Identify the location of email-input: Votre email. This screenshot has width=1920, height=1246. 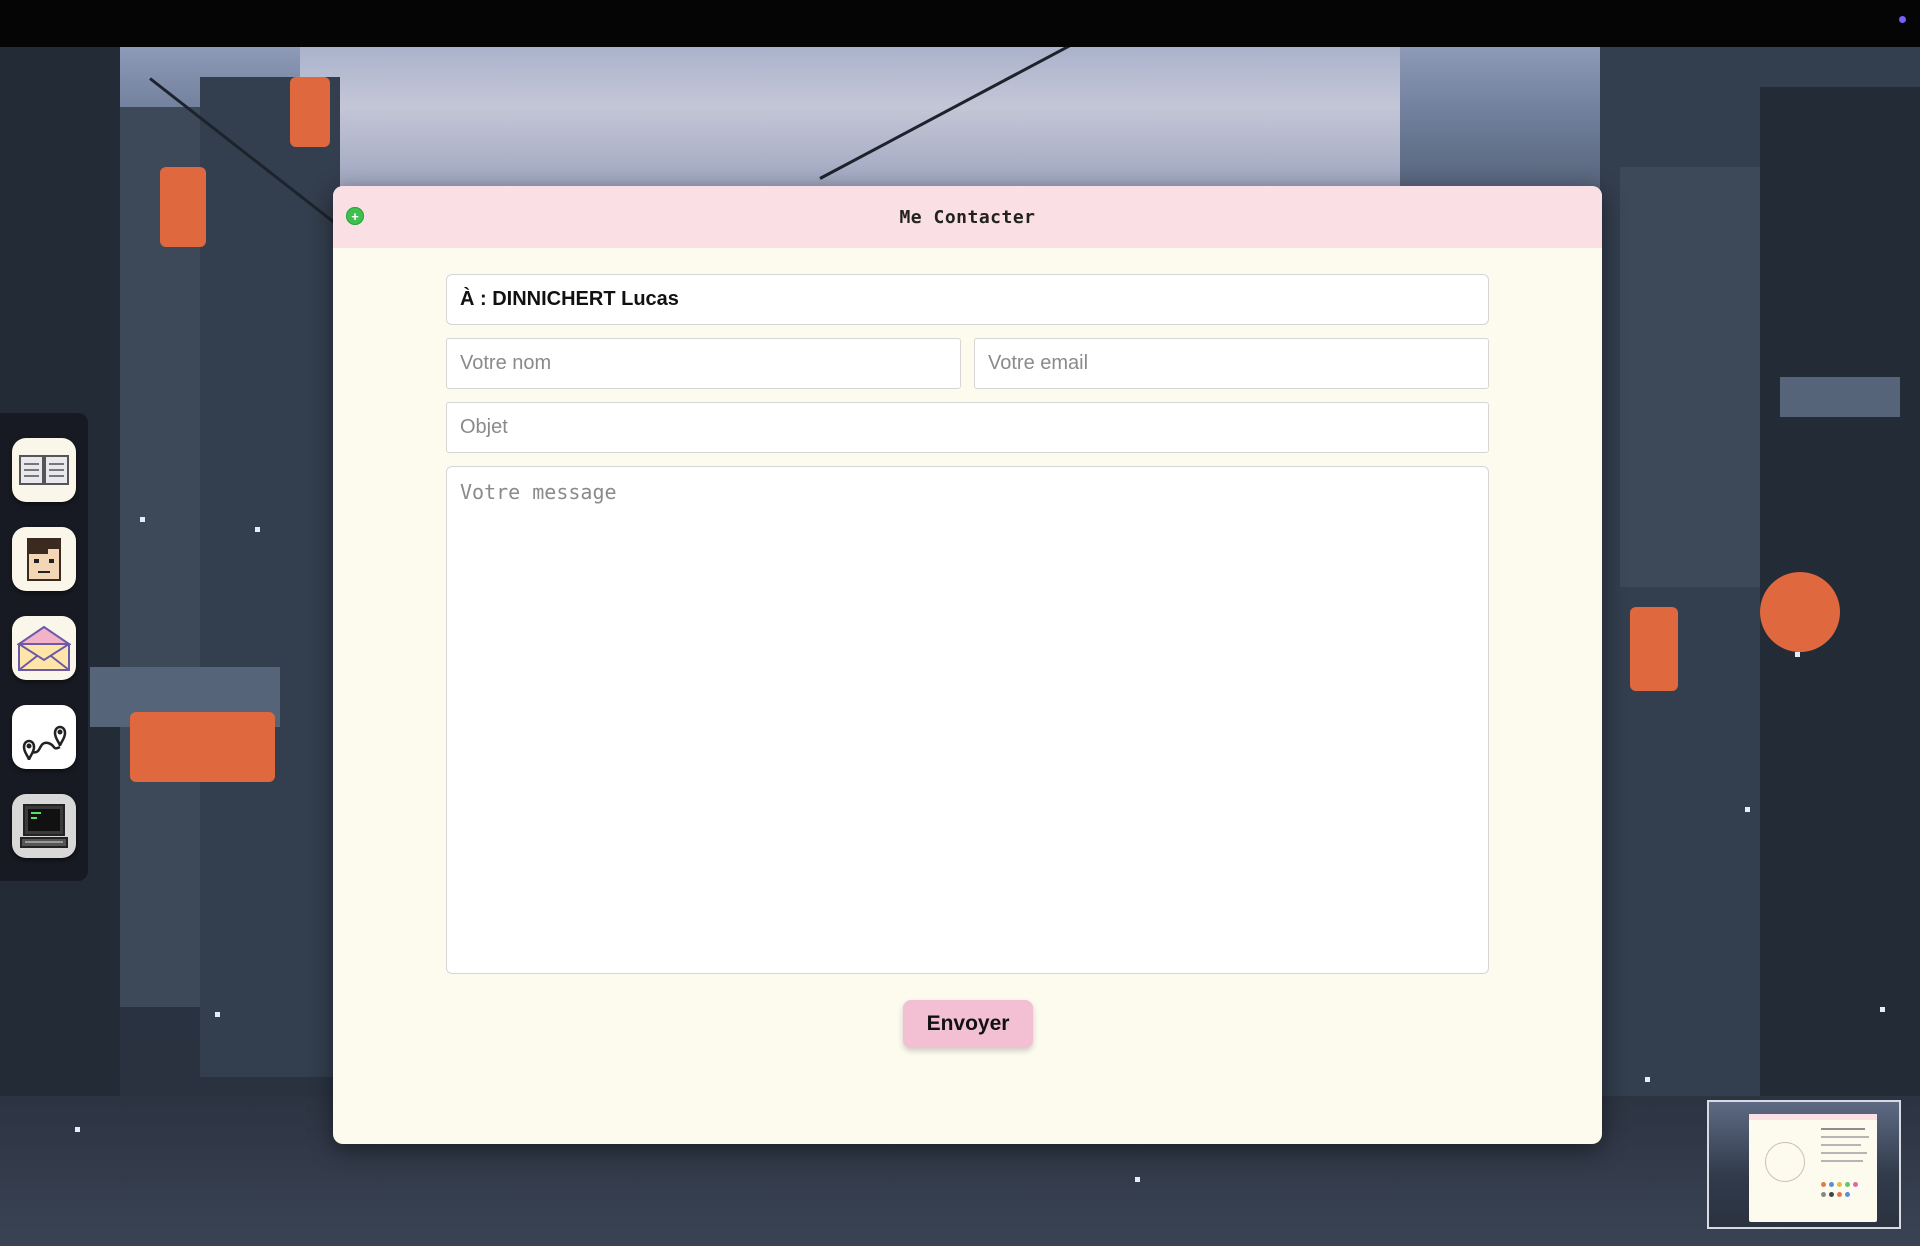
(1231, 363).